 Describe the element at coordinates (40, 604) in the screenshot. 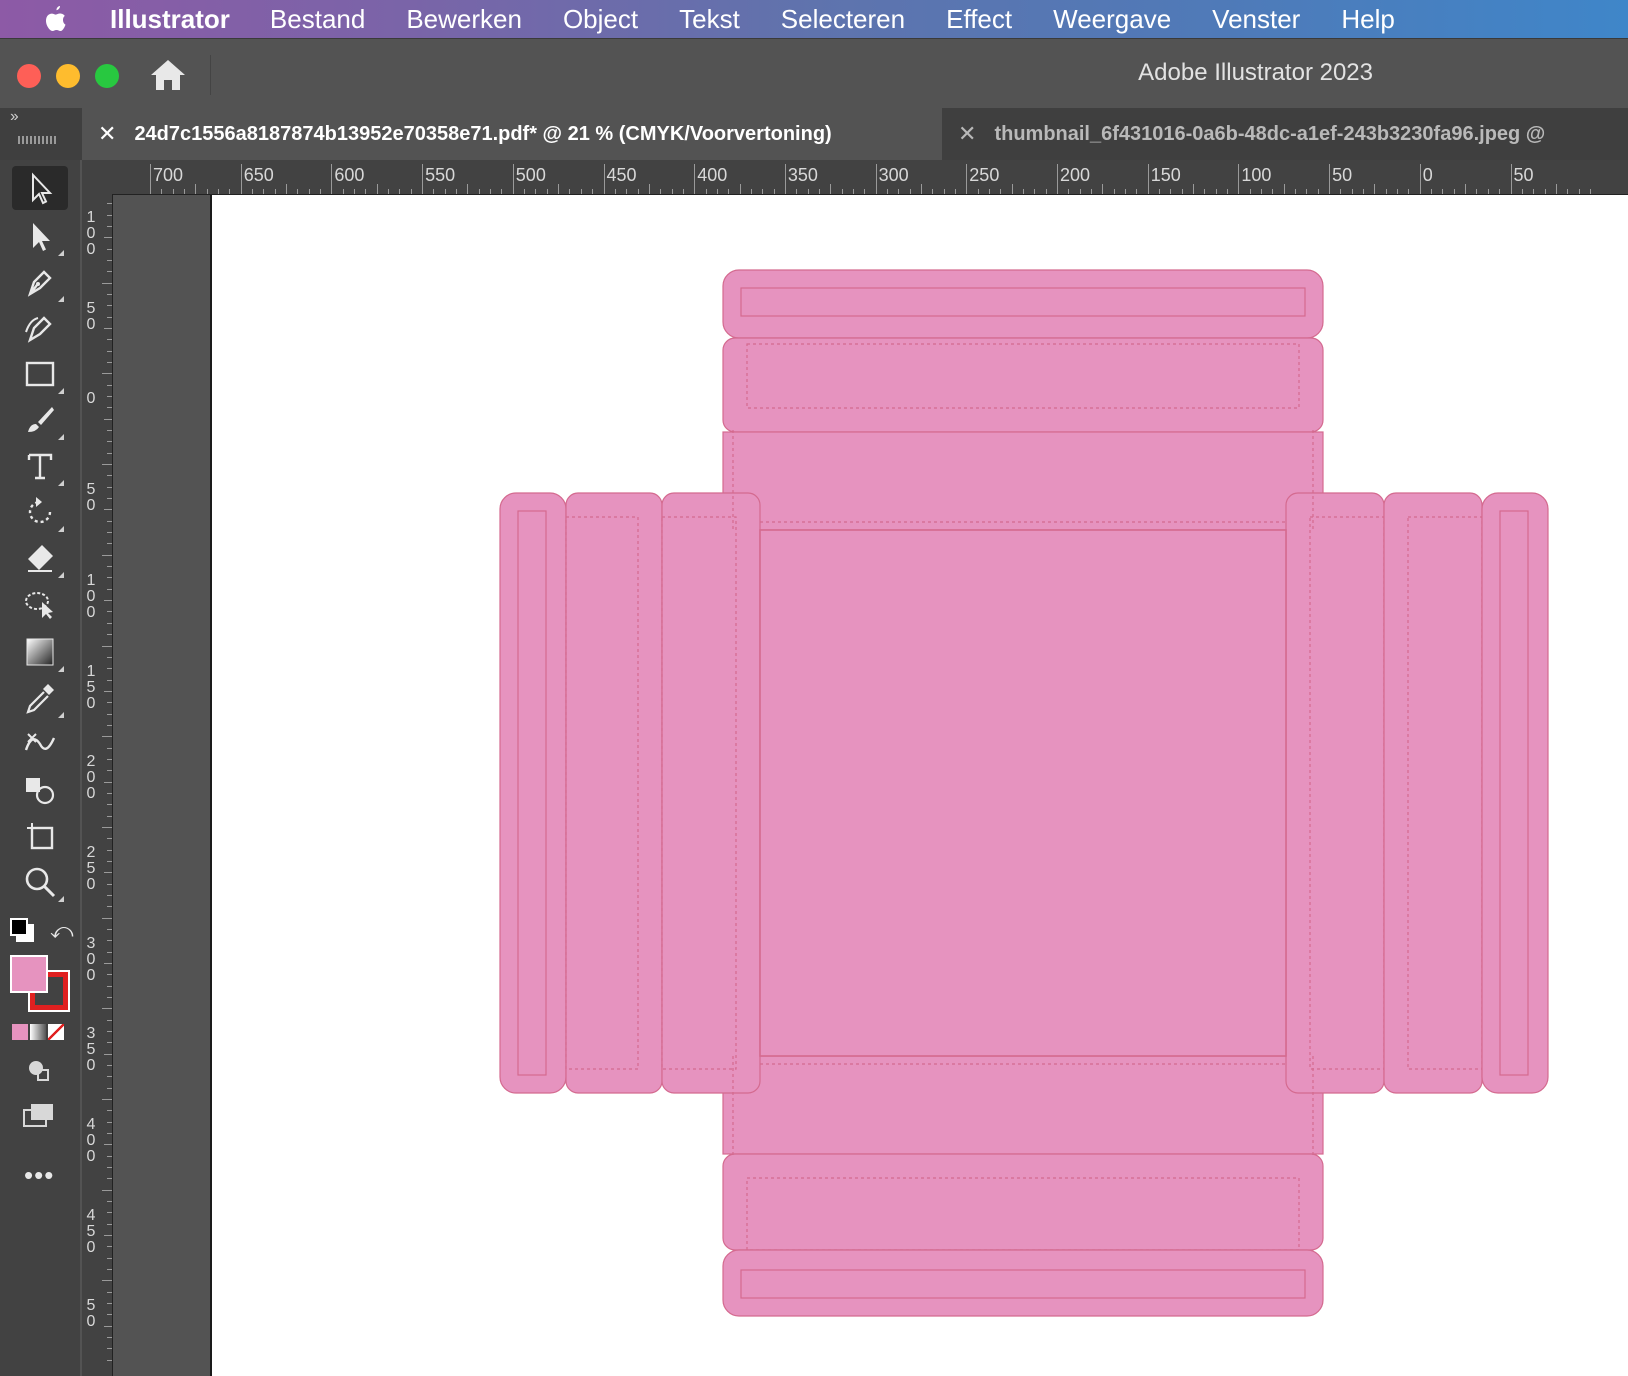

I see `lasso-tool-icon` at that location.